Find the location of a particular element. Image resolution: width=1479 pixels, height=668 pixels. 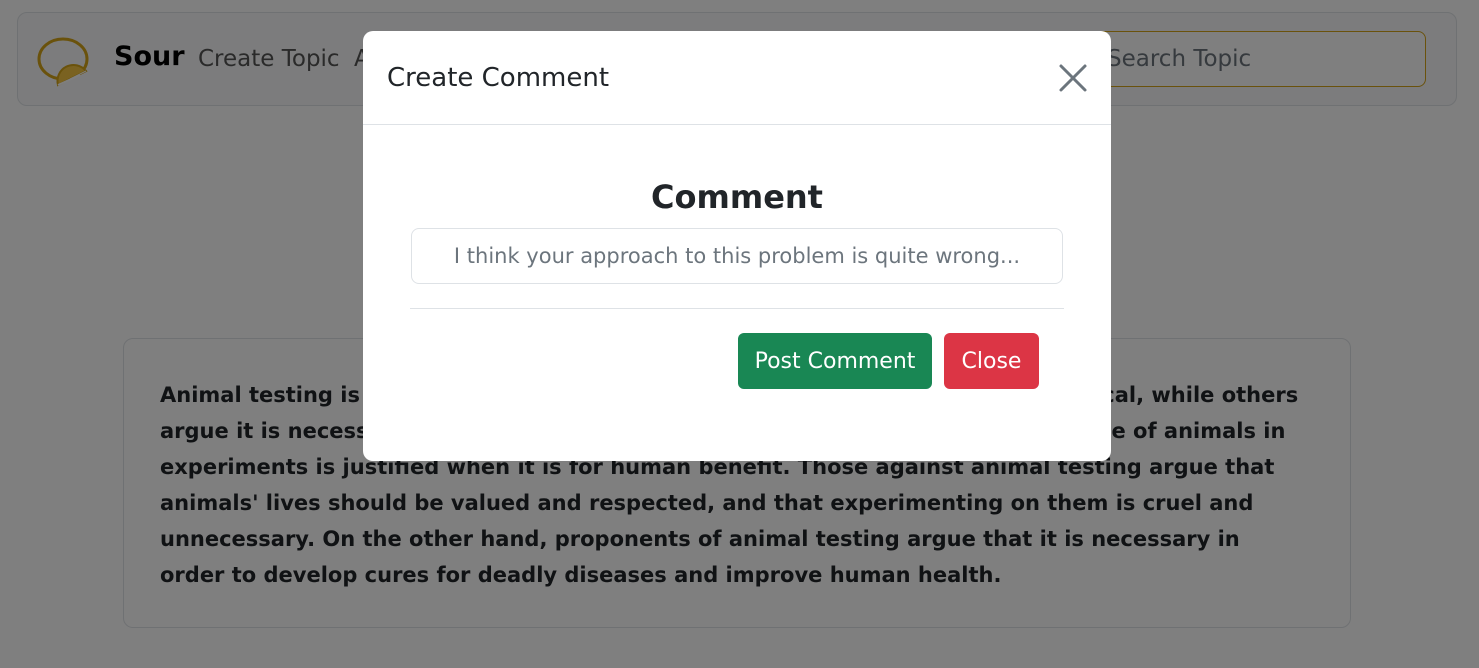

modal-title: Create Comment is located at coordinates (498, 78).